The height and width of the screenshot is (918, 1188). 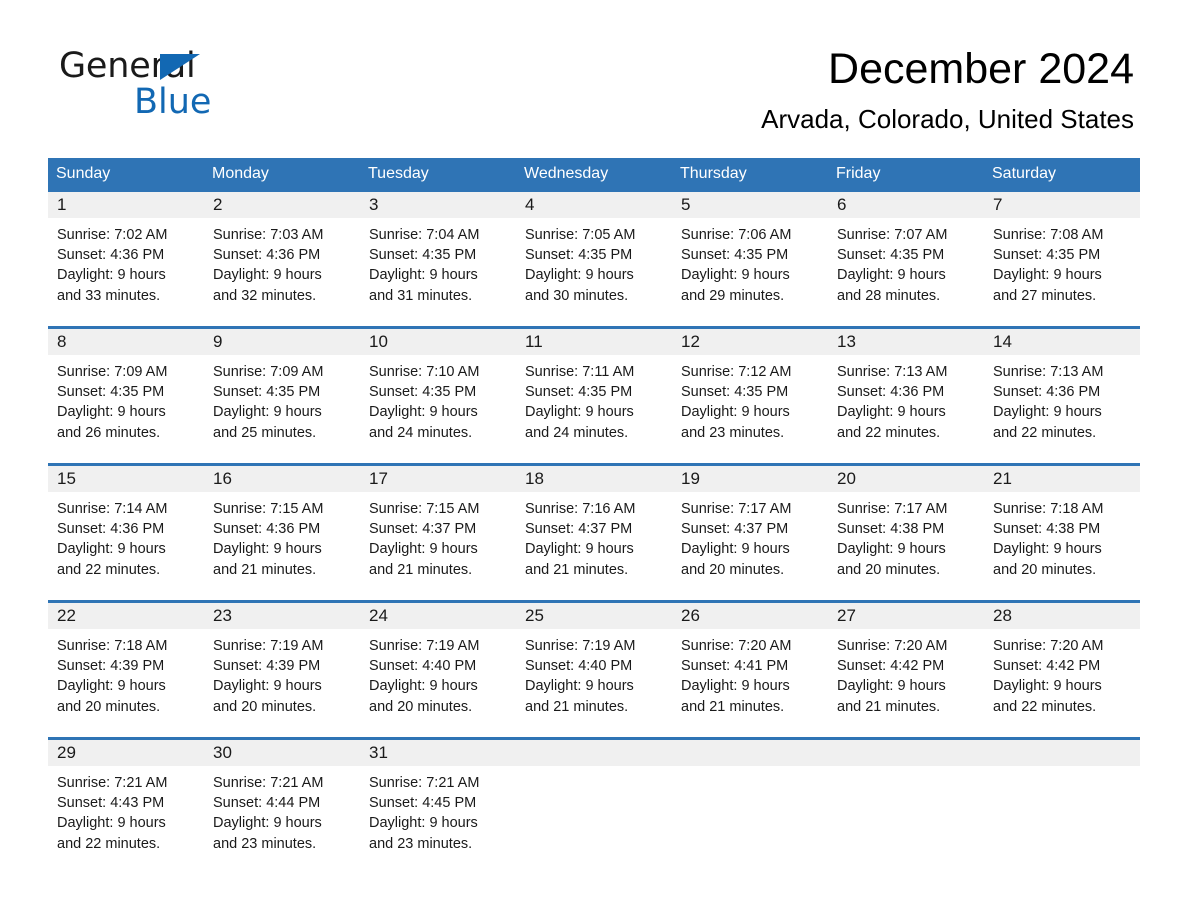 I want to click on sunrise-text: Sunrise: 7:14 AM, so click(x=112, y=509).